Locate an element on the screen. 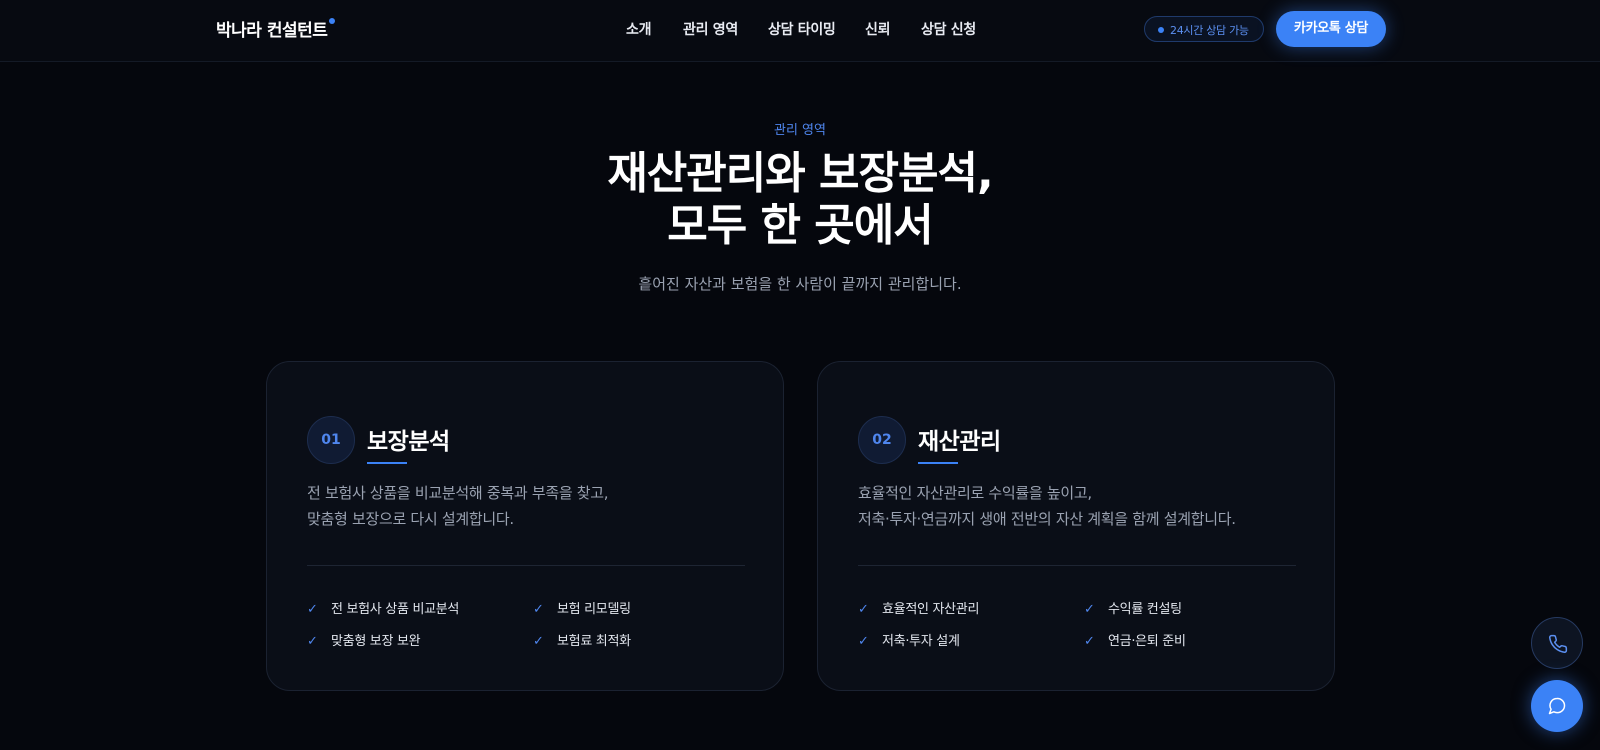 This screenshot has width=1600, height=750. section-subtitle: 흩어진 자산과 보험을 한 사람이 끝까지 관리합니다. is located at coordinates (800, 284).